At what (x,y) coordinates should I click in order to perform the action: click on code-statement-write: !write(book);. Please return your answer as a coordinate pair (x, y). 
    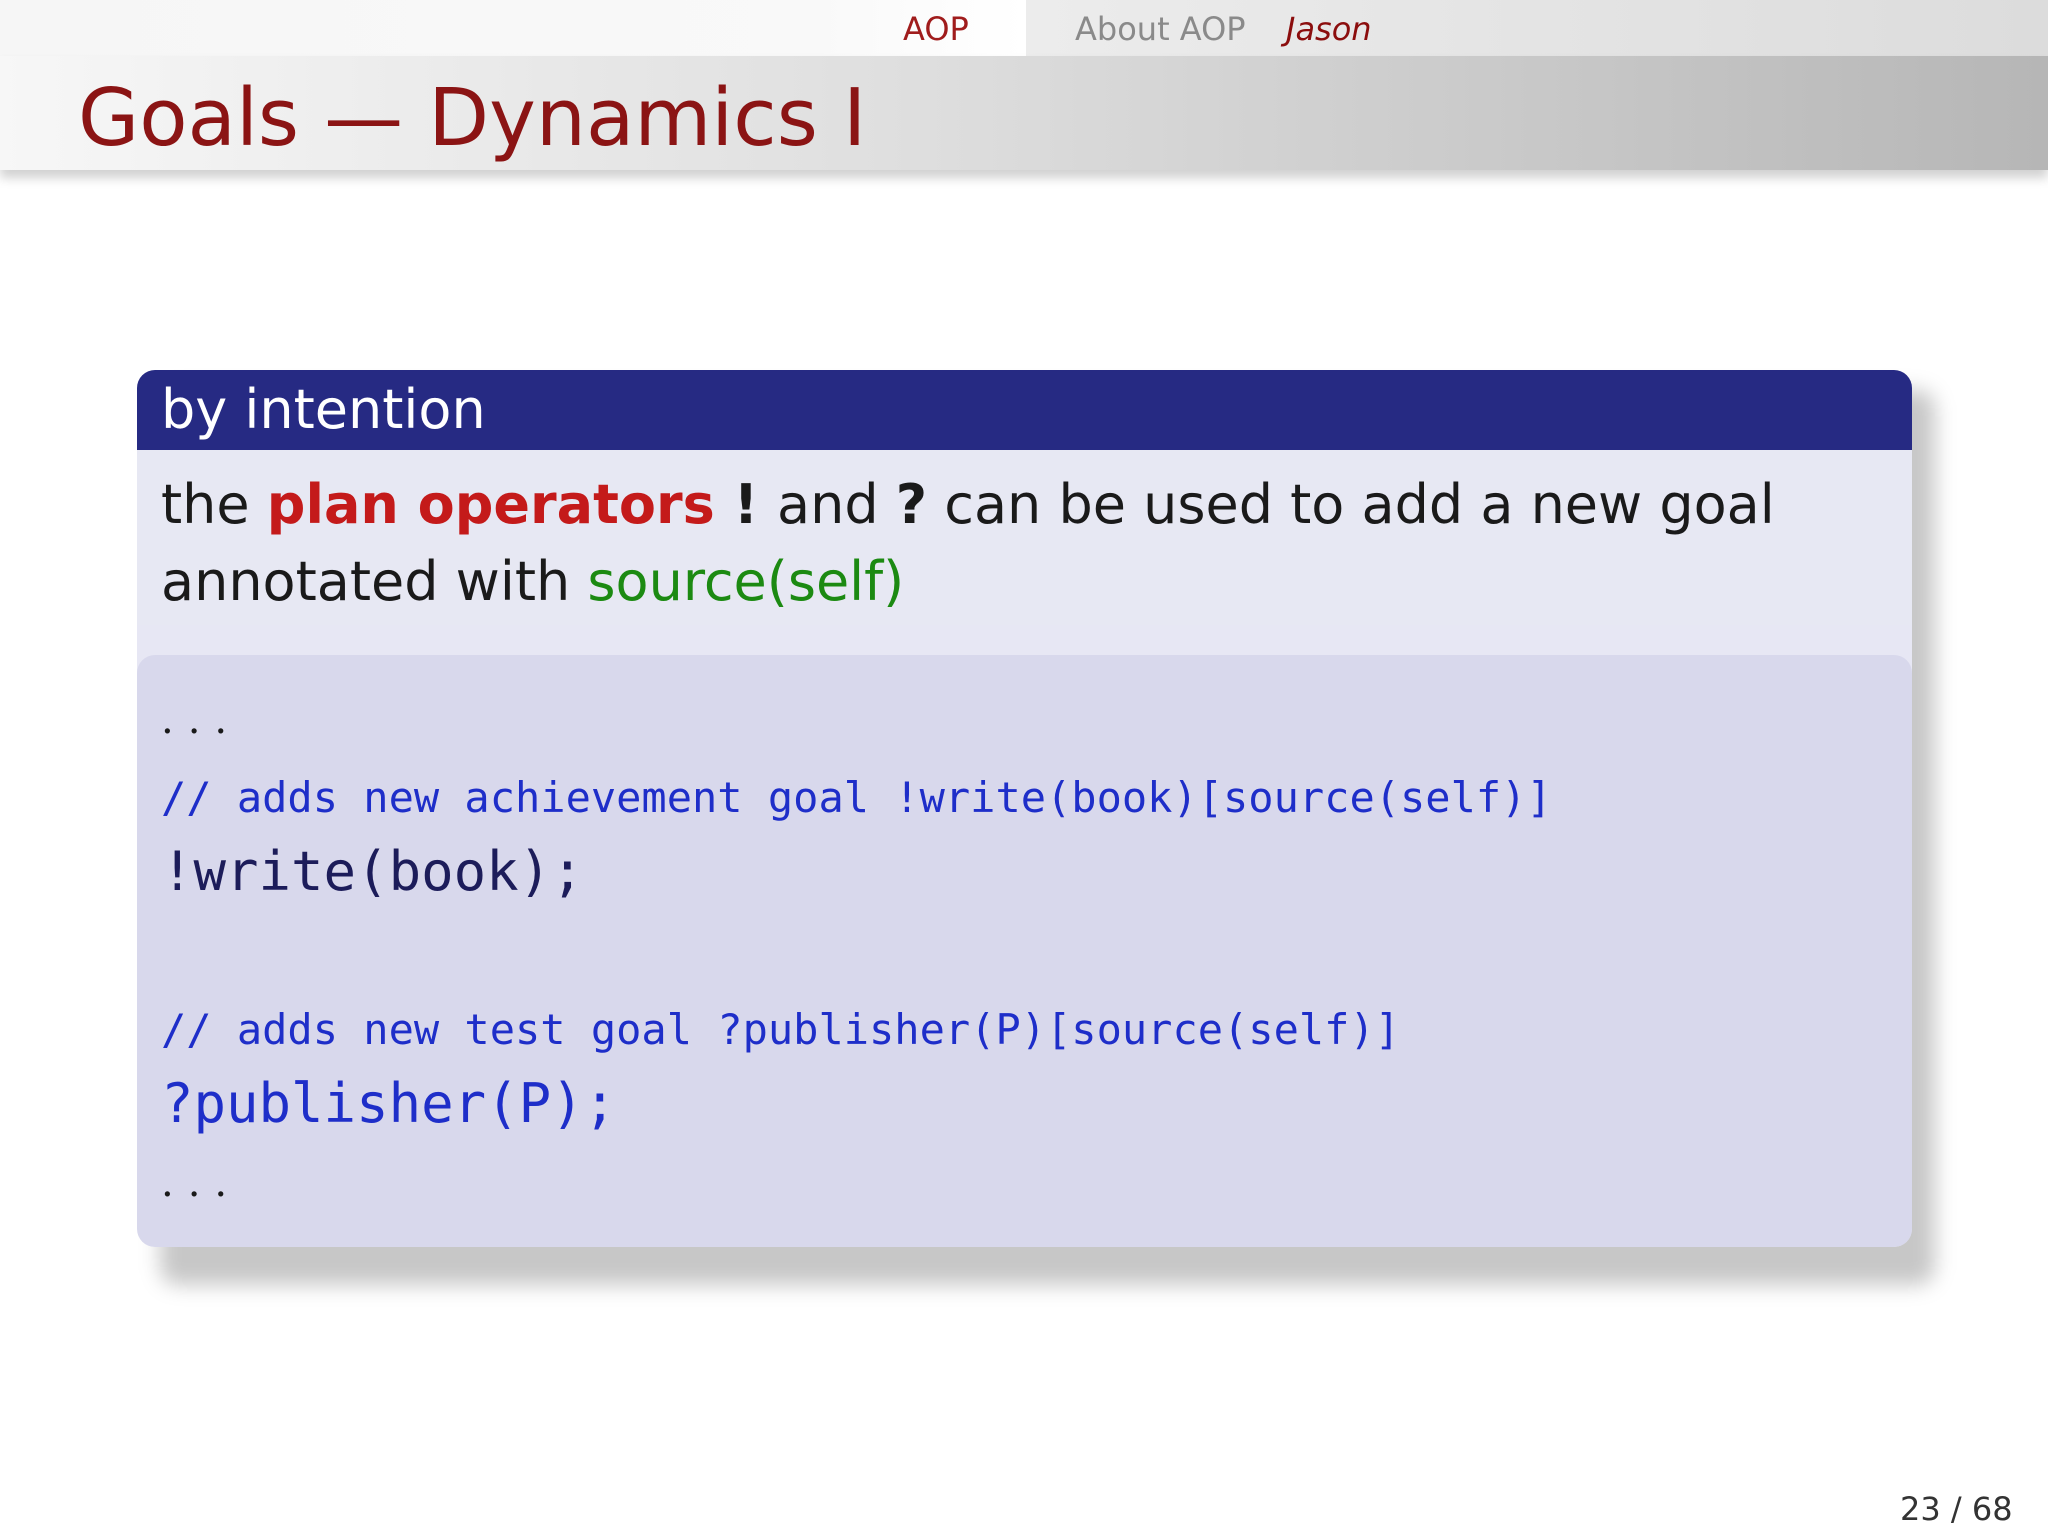
    Looking at the image, I should click on (372, 871).